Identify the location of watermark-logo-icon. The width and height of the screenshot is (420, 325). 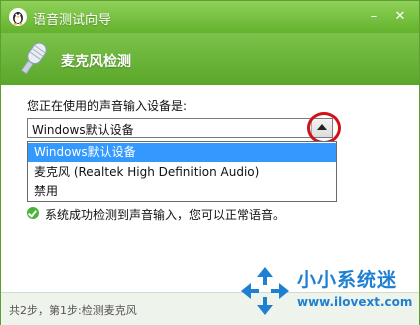
(265, 291).